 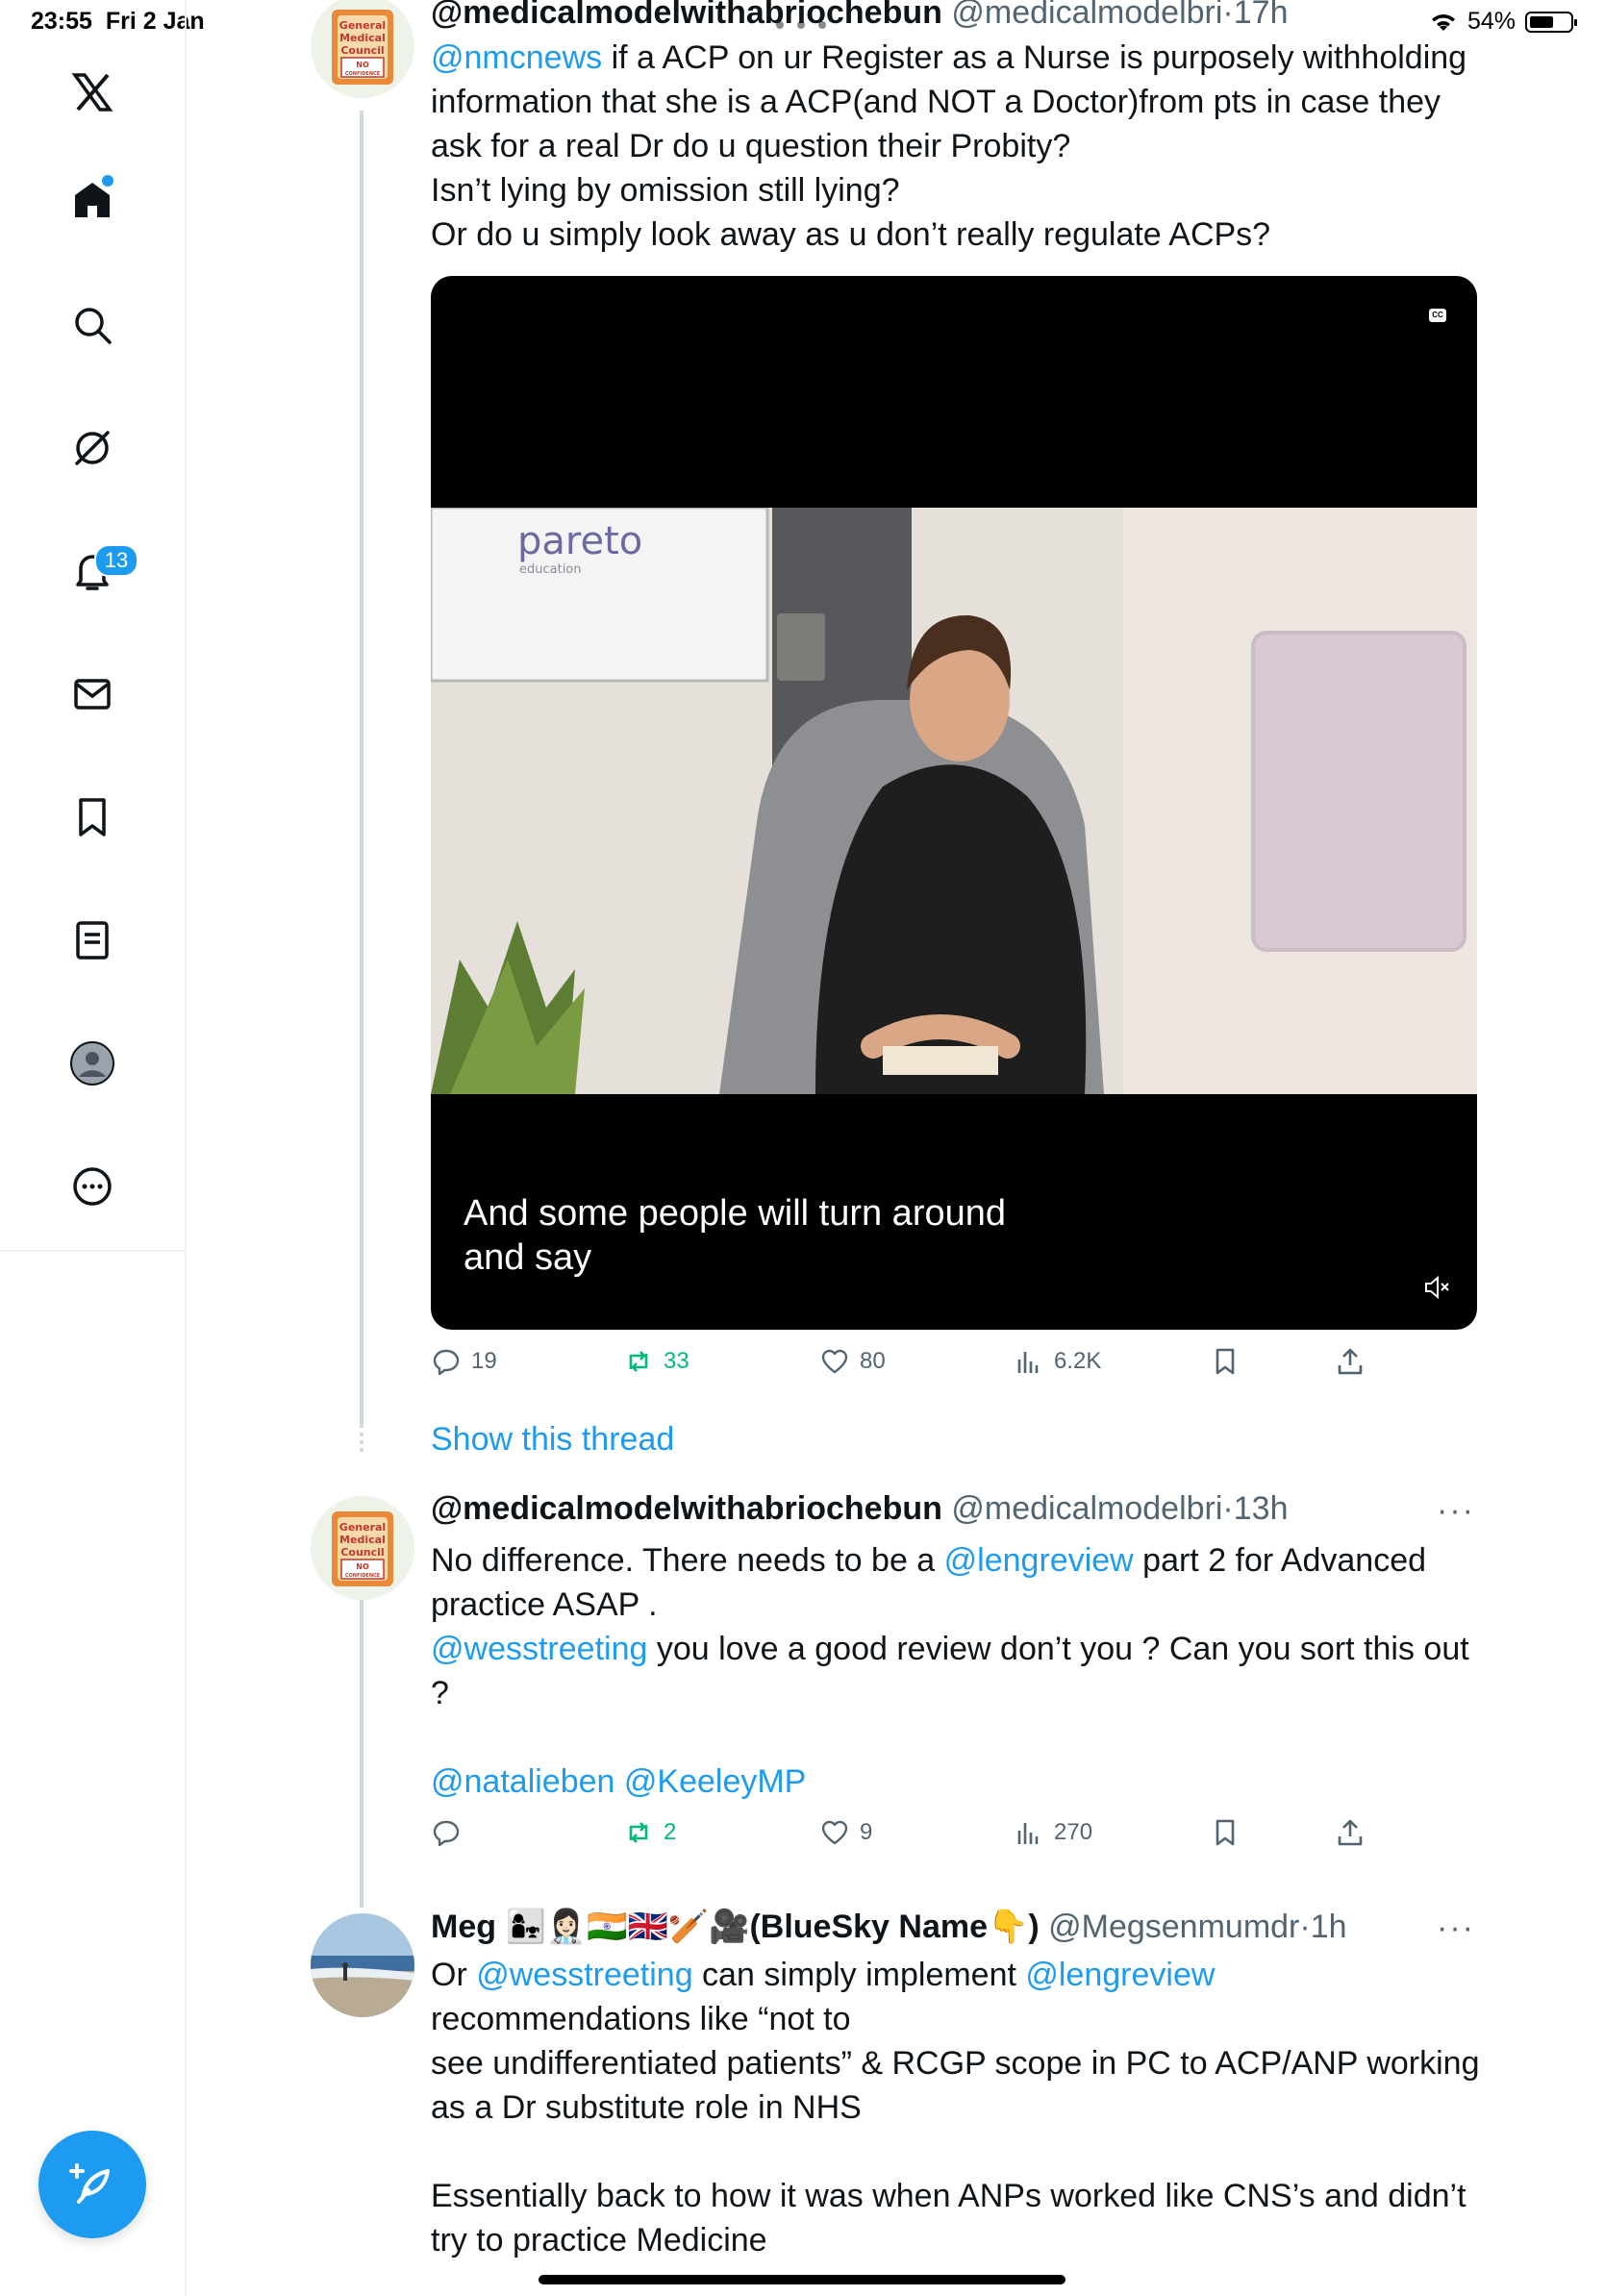 What do you see at coordinates (1436, 1287) in the screenshot?
I see `mute-icon` at bounding box center [1436, 1287].